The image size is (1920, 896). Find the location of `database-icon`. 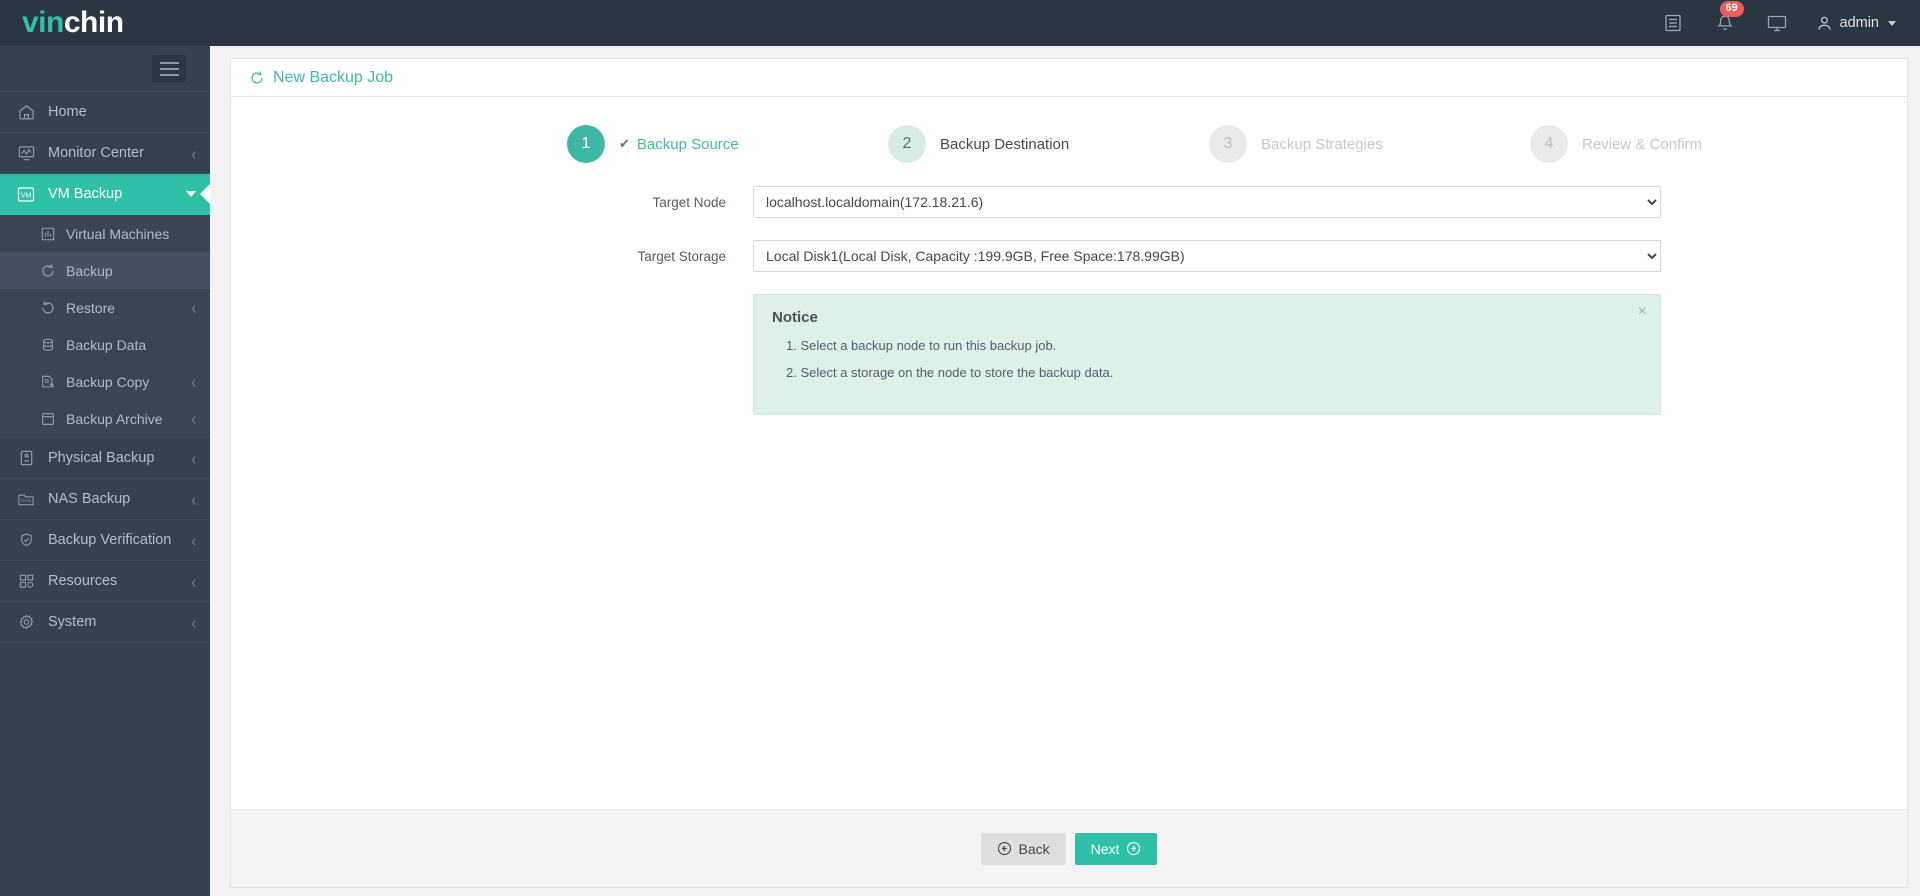

database-icon is located at coordinates (47, 345).